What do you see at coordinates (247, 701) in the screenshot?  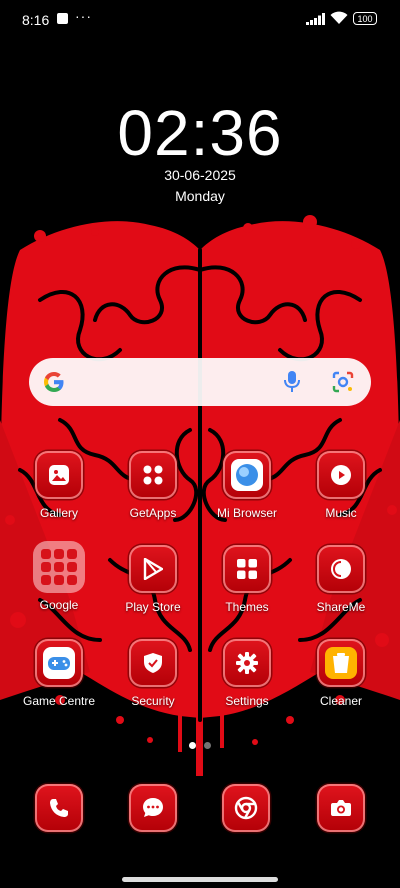 I see `app-label: Settings` at bounding box center [247, 701].